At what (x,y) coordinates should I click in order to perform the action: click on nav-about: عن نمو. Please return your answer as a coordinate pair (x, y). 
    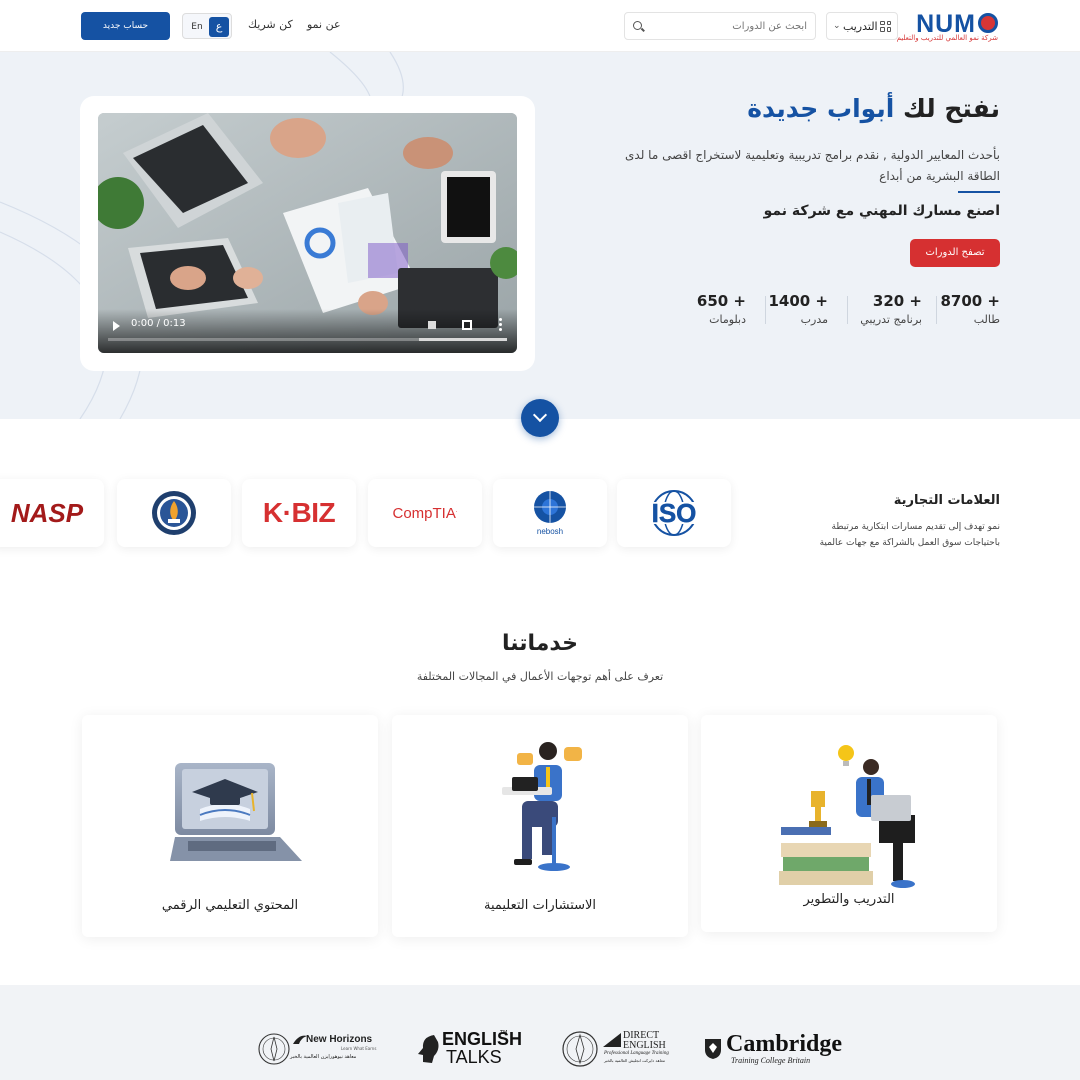
    Looking at the image, I should click on (324, 24).